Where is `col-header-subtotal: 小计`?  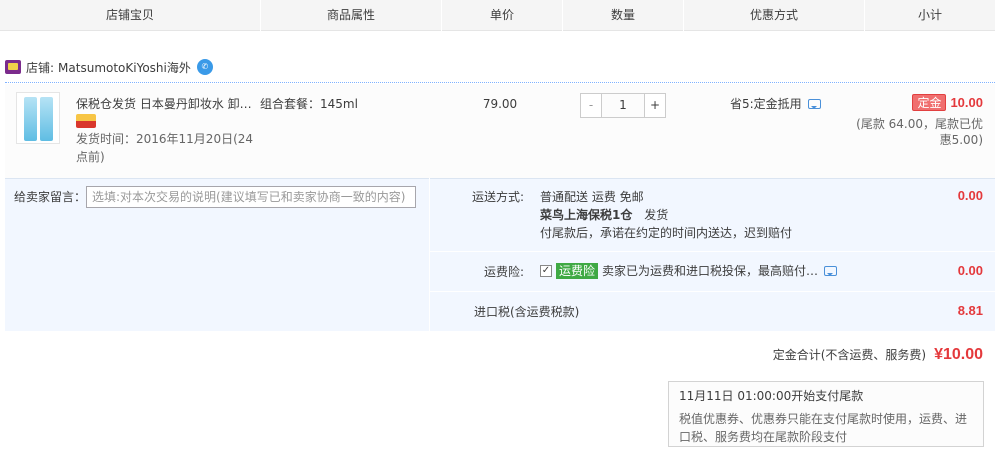
col-header-subtotal: 小计 is located at coordinates (929, 15).